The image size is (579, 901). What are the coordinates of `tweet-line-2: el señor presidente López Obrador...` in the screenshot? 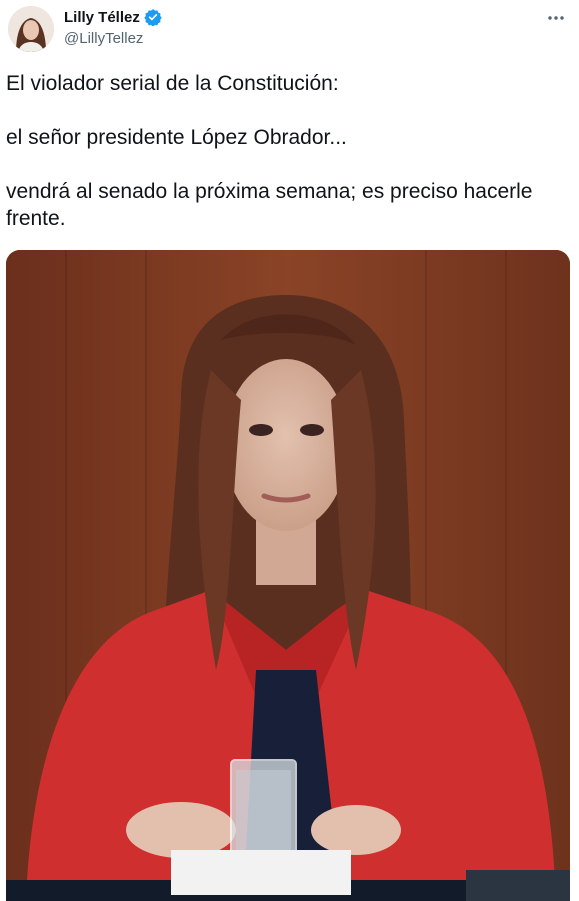 It's located at (176, 137).